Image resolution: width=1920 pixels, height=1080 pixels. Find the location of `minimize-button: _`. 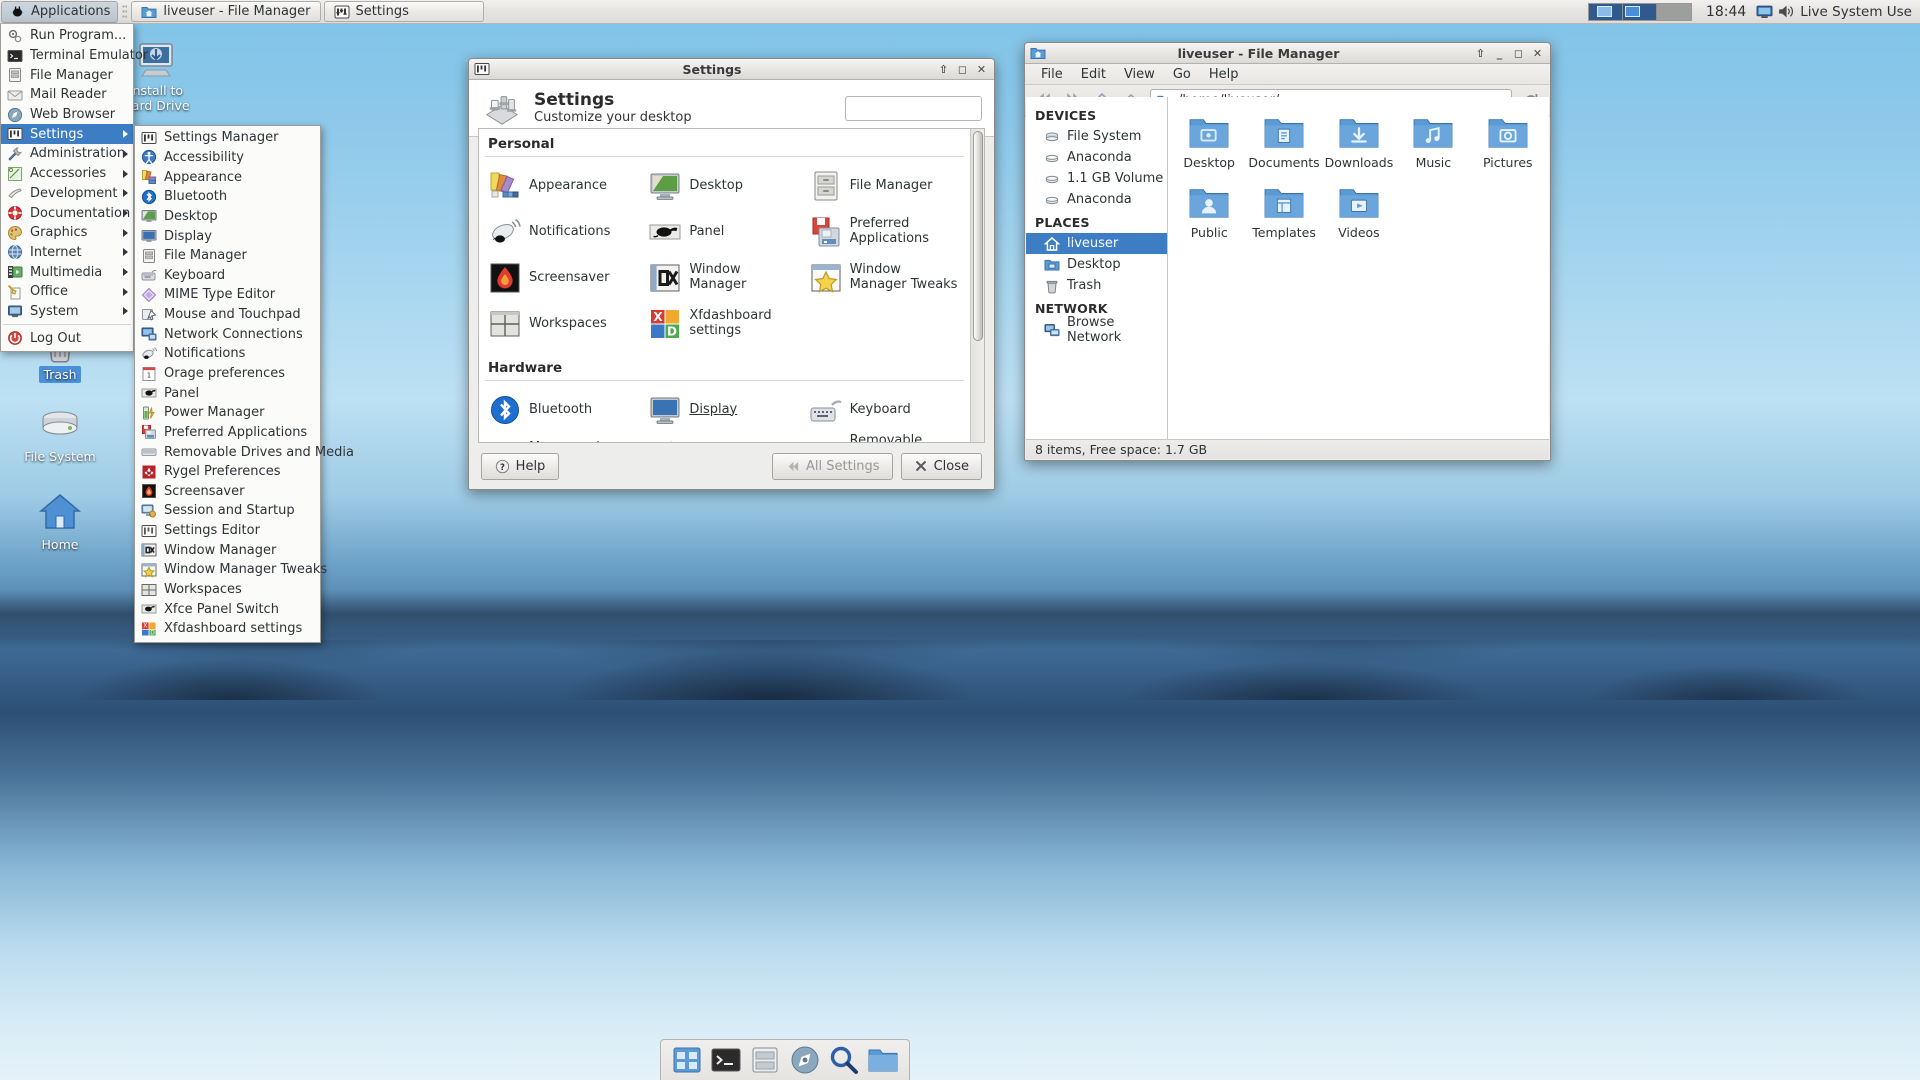

minimize-button: _ is located at coordinates (1499, 53).